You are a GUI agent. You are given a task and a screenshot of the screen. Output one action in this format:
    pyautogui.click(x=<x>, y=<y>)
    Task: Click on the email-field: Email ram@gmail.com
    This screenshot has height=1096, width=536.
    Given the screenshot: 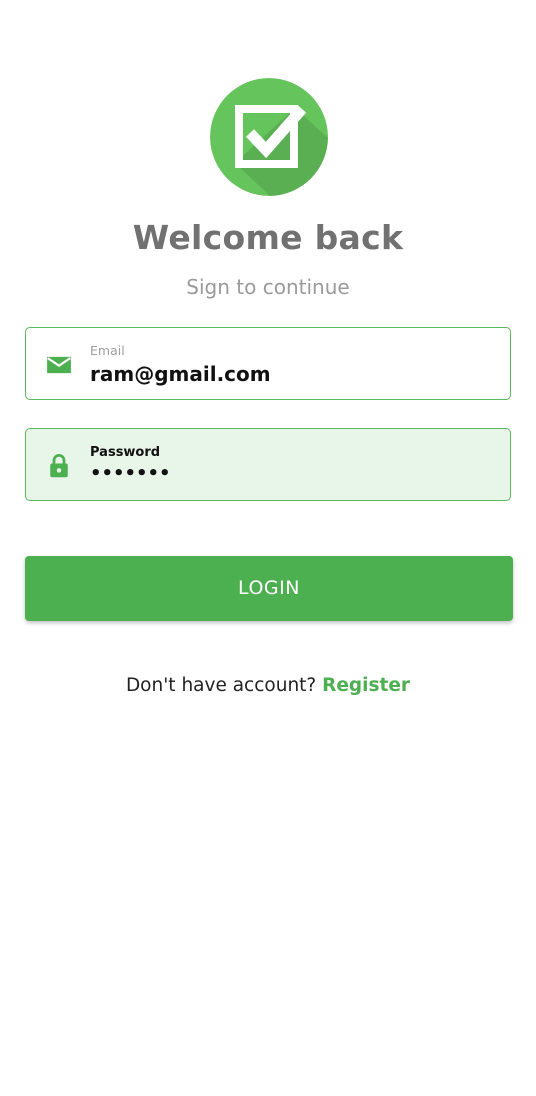 What is the action you would take?
    pyautogui.click(x=268, y=363)
    